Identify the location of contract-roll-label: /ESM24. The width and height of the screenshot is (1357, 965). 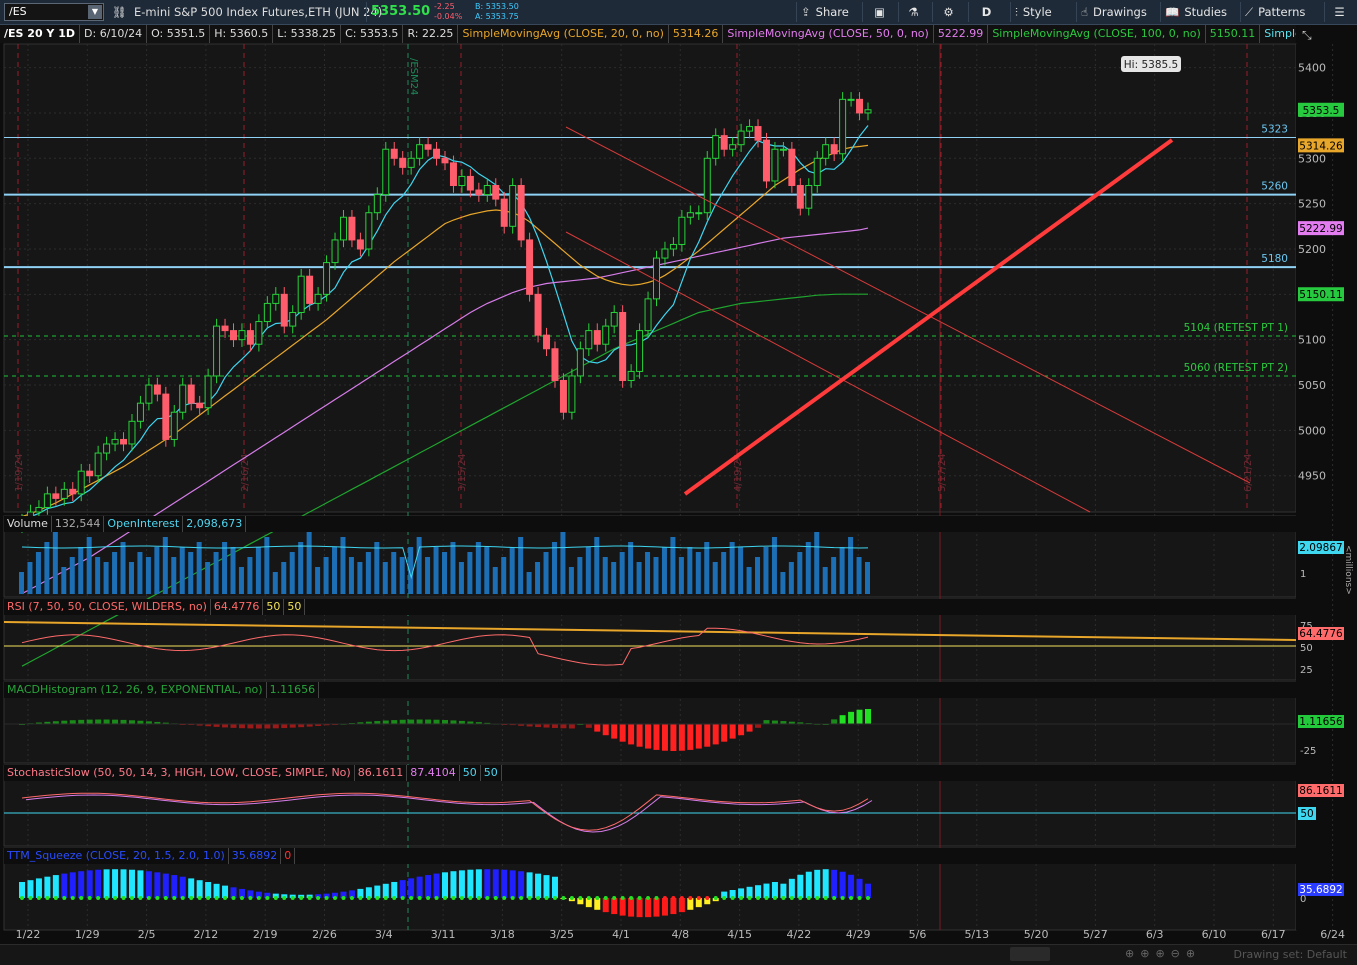
(413, 76).